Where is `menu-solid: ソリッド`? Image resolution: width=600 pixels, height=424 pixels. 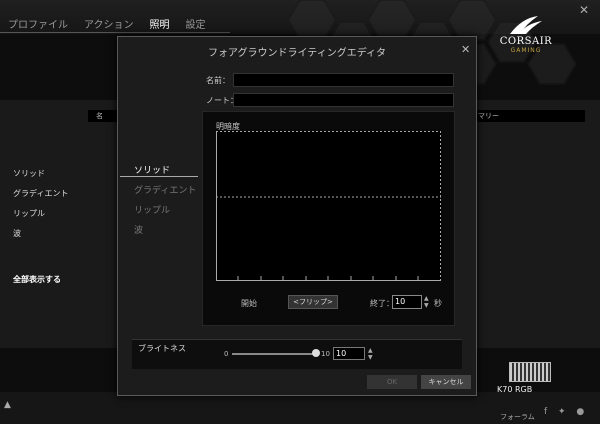
menu-solid: ソリッド is located at coordinates (152, 169).